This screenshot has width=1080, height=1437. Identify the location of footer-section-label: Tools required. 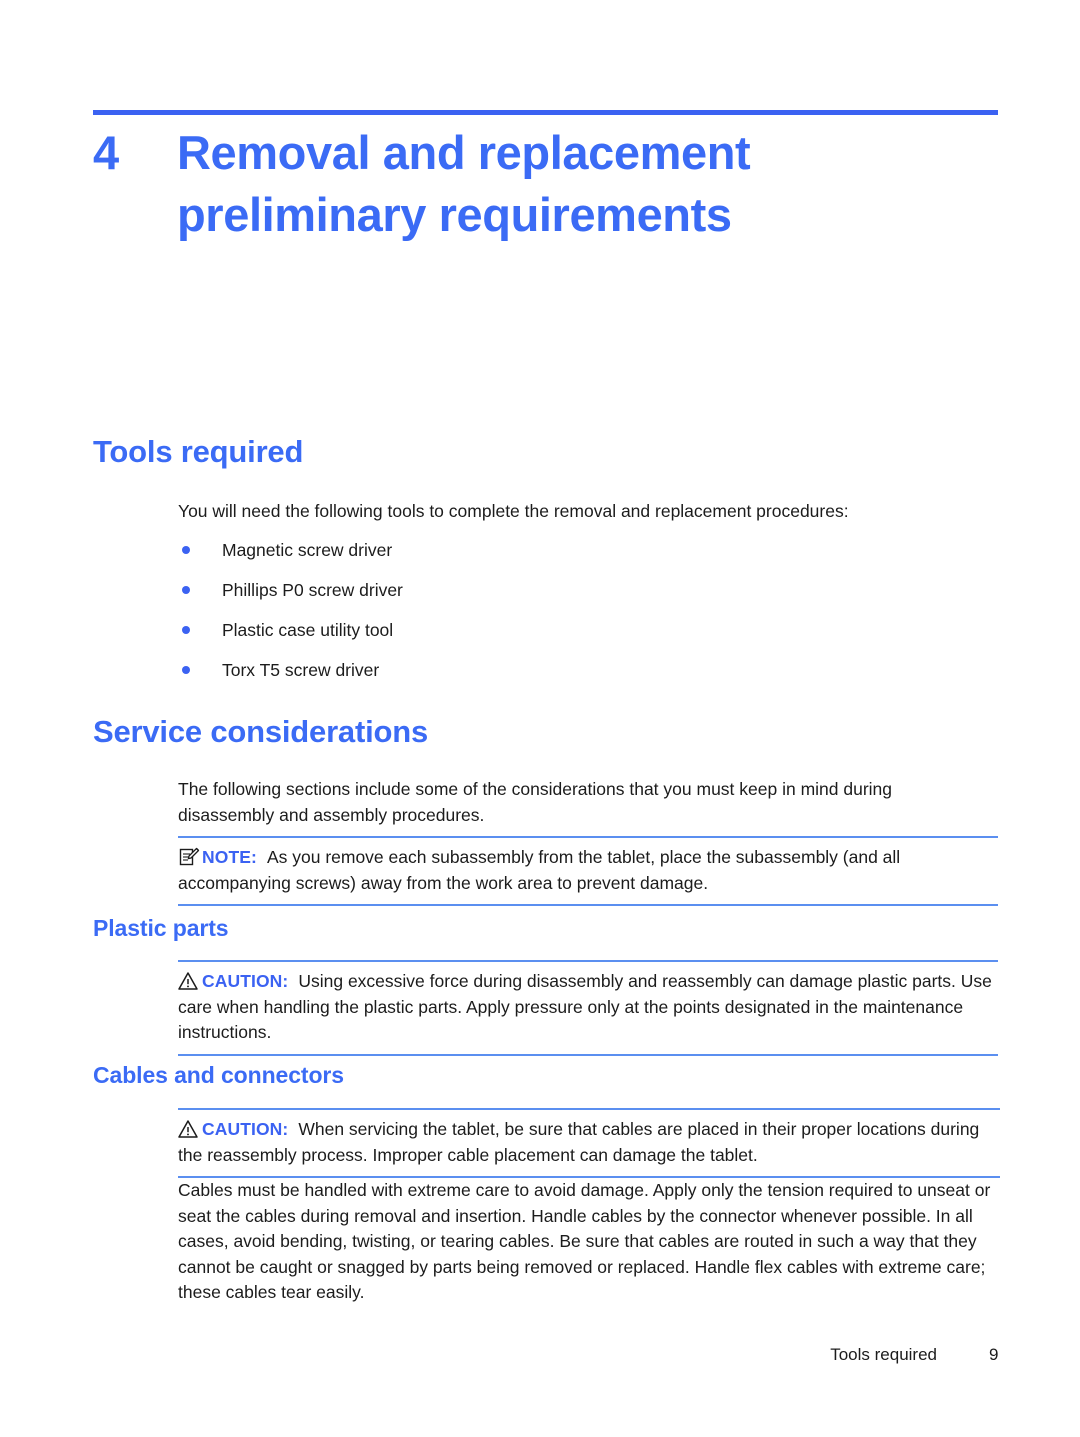
(883, 1354).